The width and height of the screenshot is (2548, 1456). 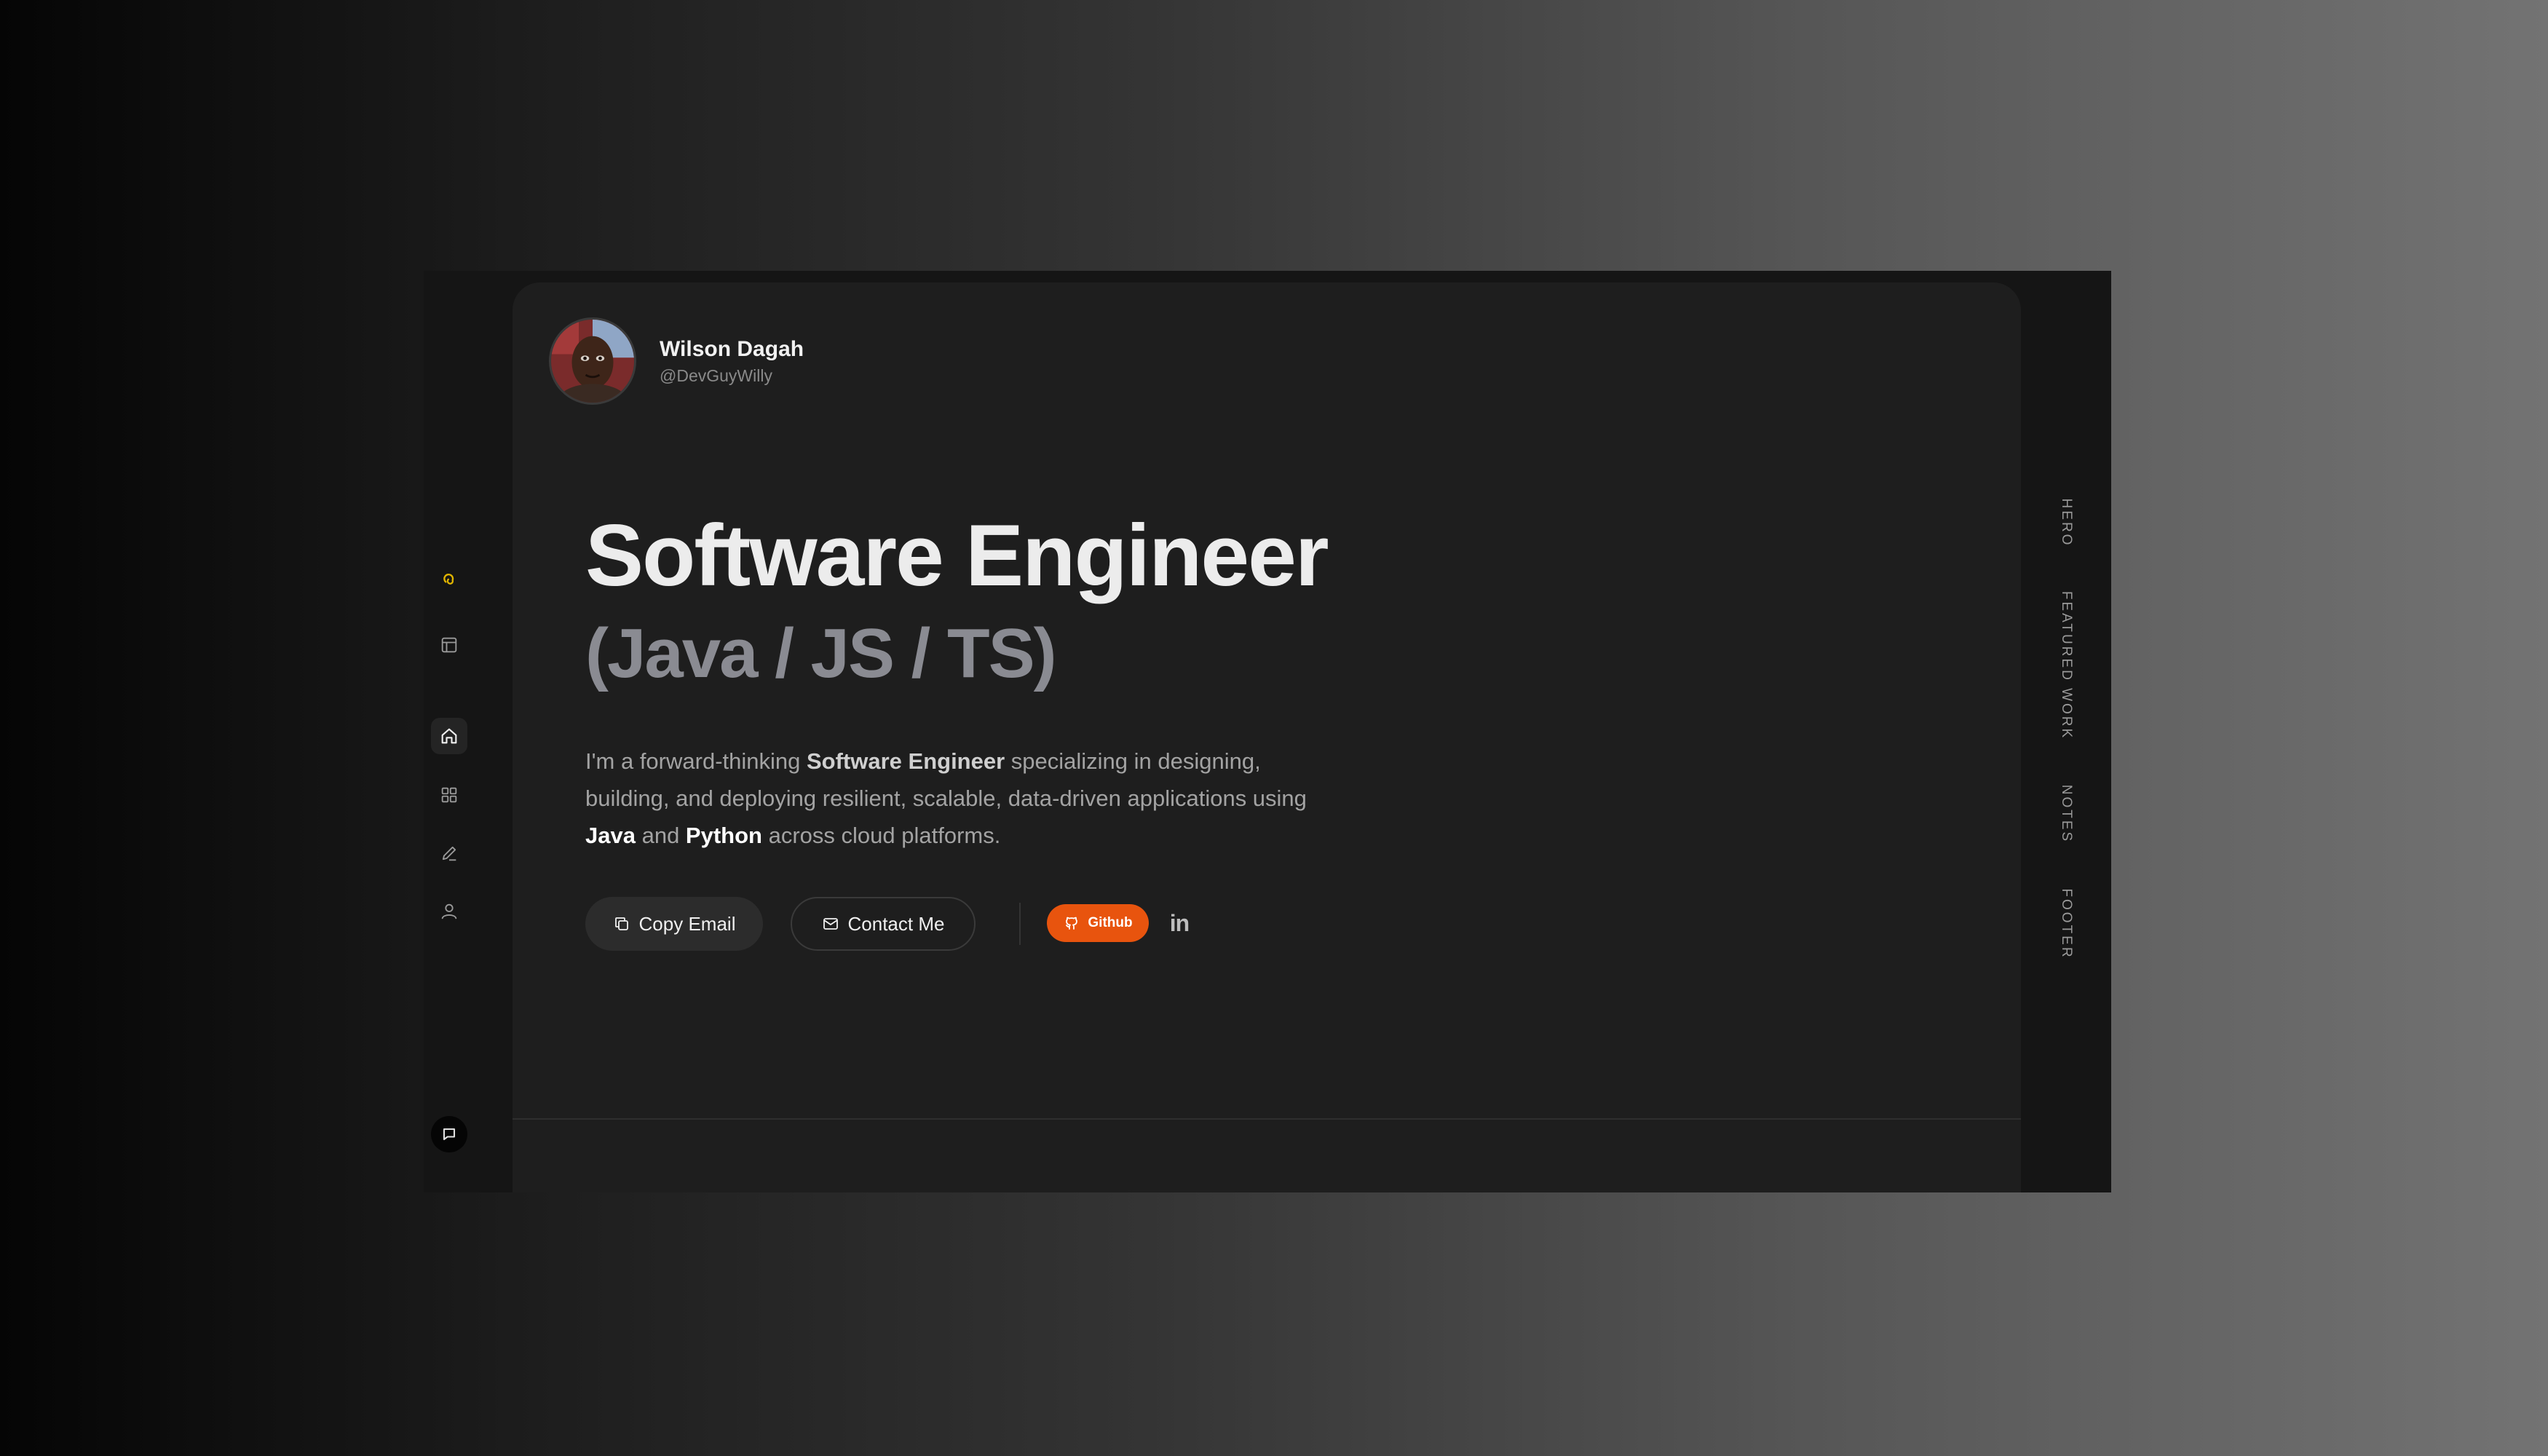 I want to click on grid-icon, so click(x=449, y=795).